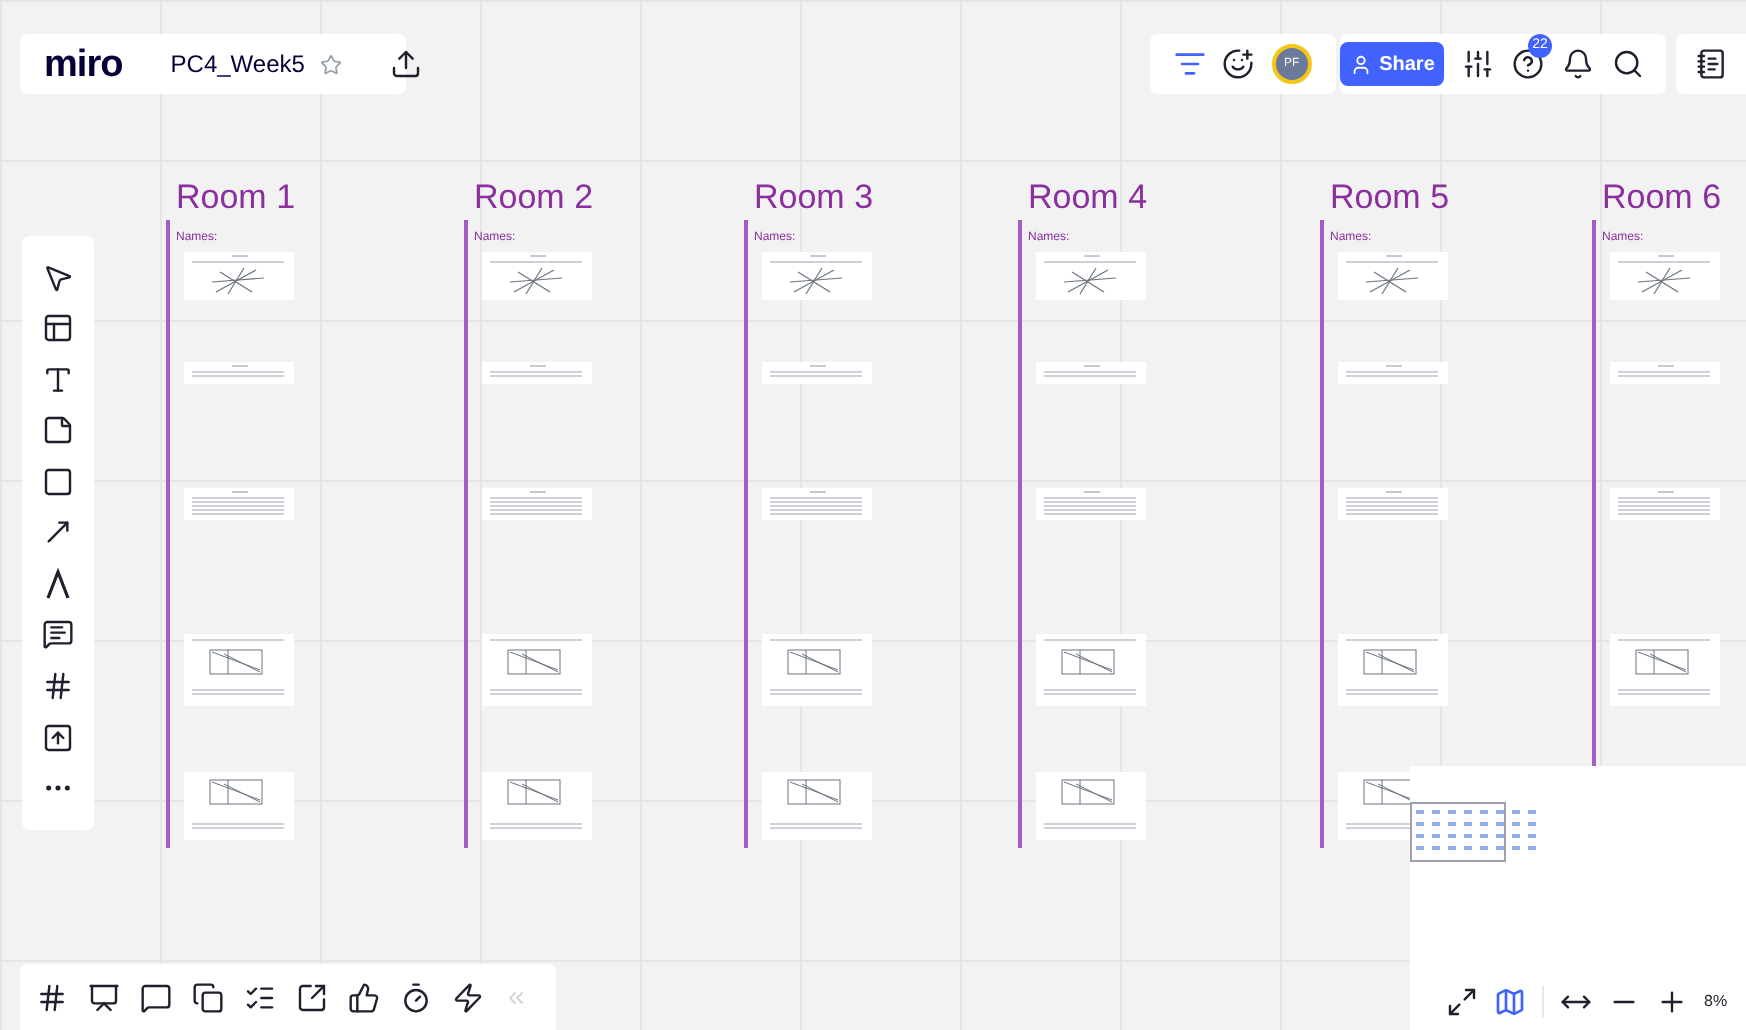 The image size is (1746, 1030). I want to click on presentation-icon, so click(104, 997).